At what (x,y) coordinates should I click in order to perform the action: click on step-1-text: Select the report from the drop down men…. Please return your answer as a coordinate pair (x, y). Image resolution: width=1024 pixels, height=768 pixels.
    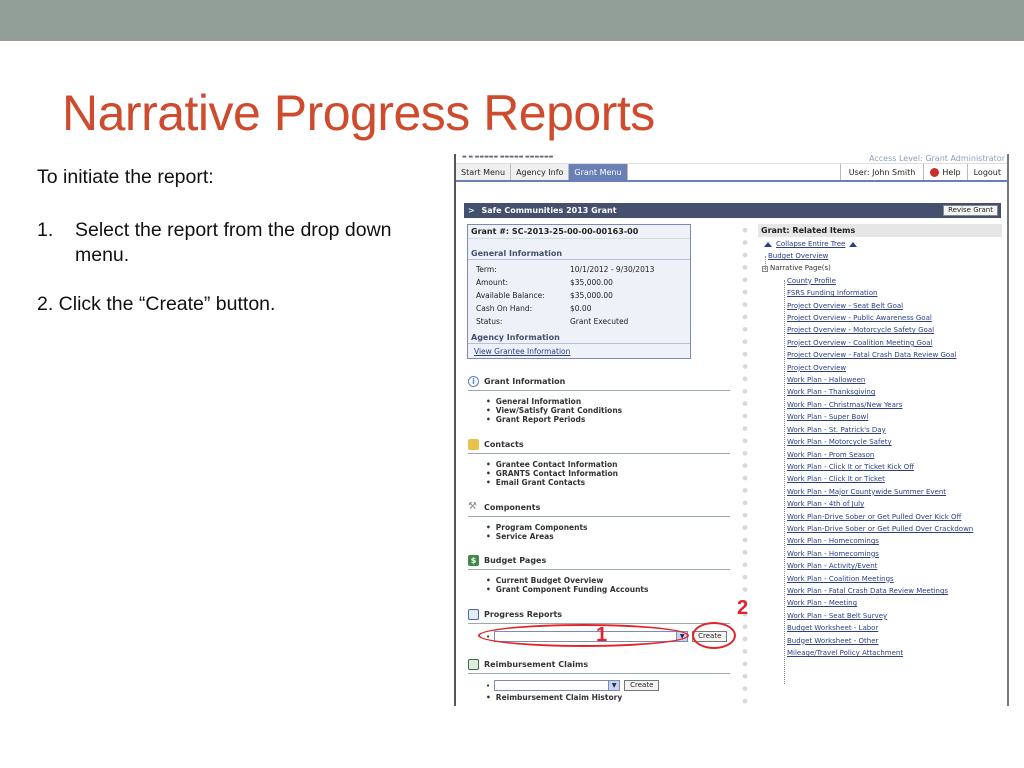
    Looking at the image, I should click on (233, 242).